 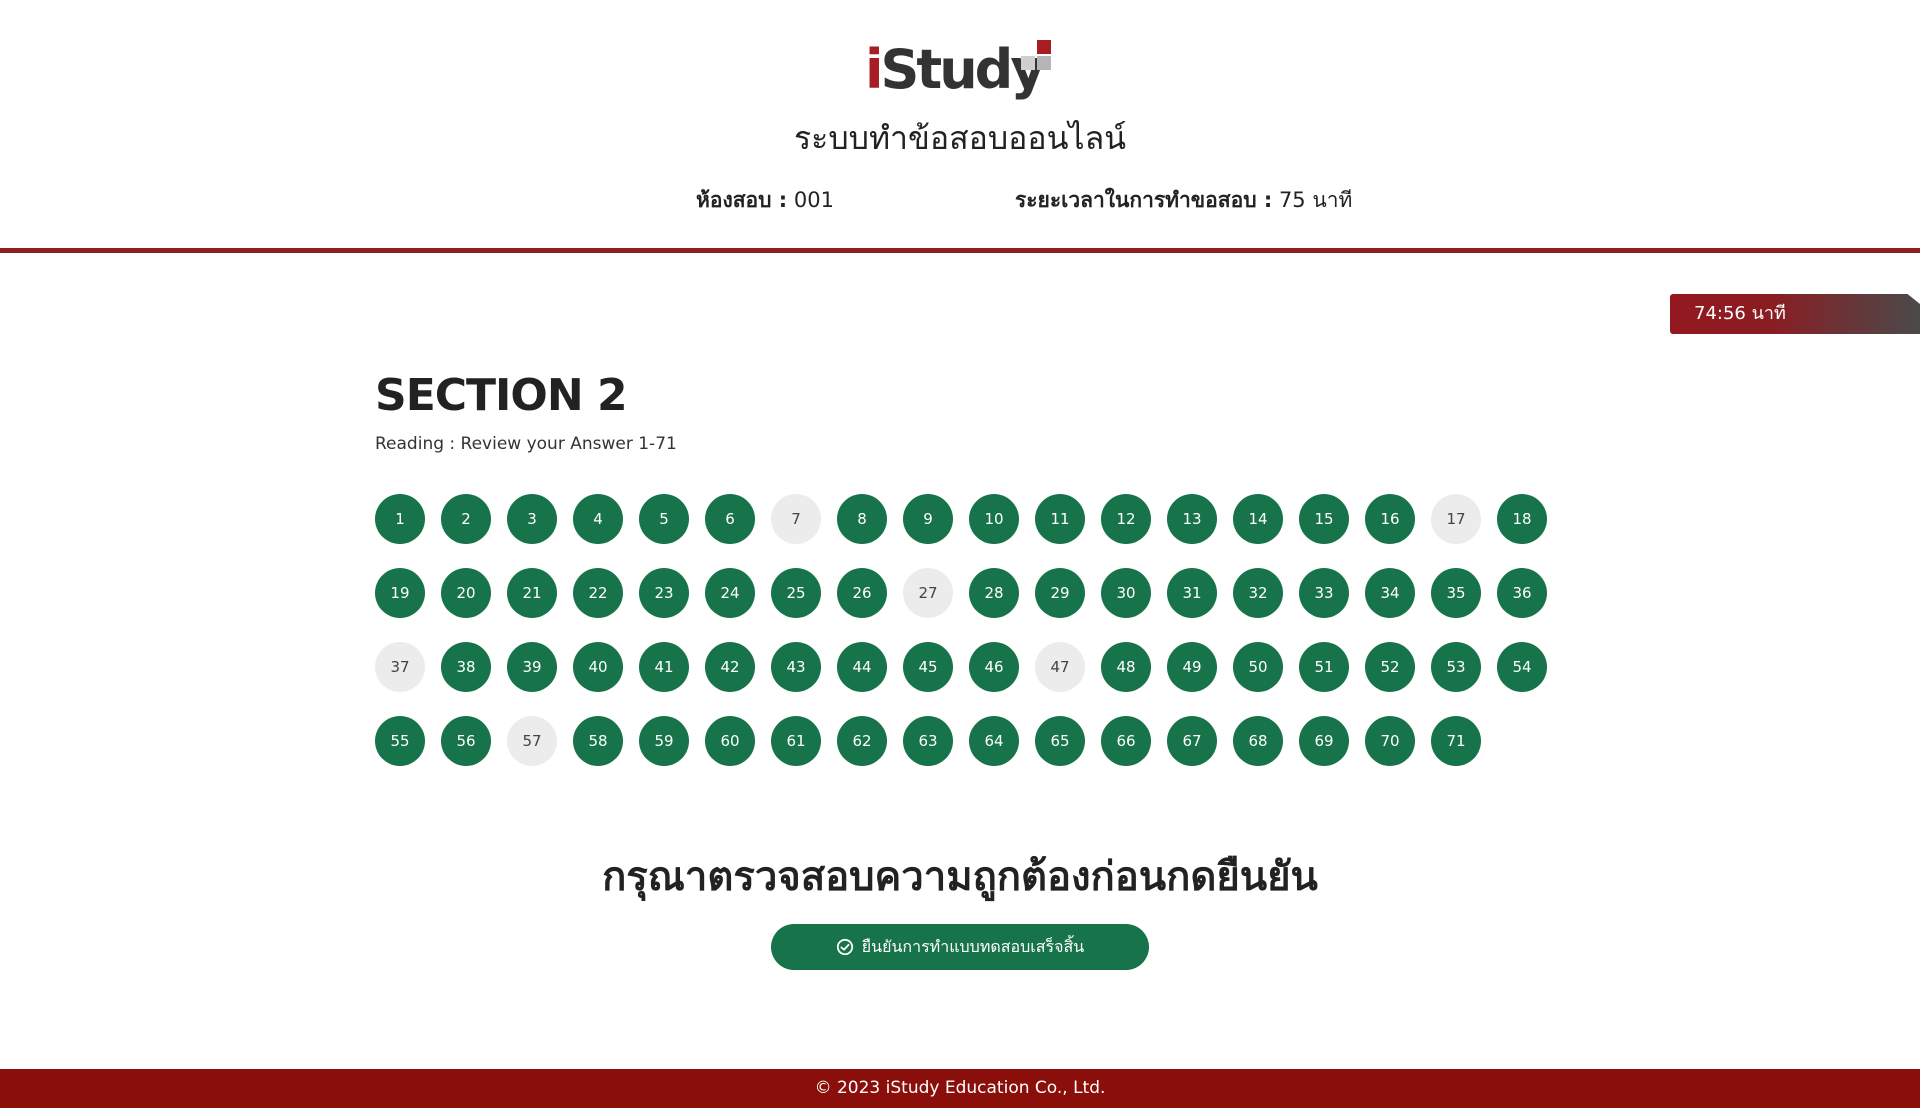 I want to click on question-button-27: 27, so click(x=928, y=593).